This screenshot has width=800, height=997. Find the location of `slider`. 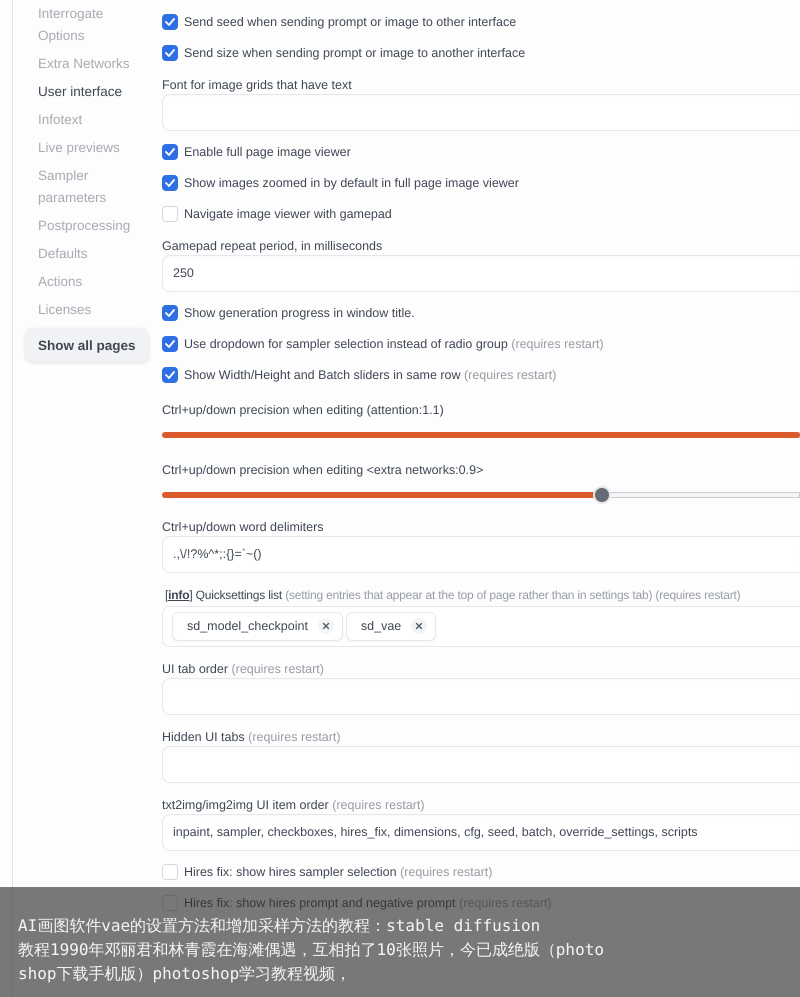

slider is located at coordinates (481, 495).